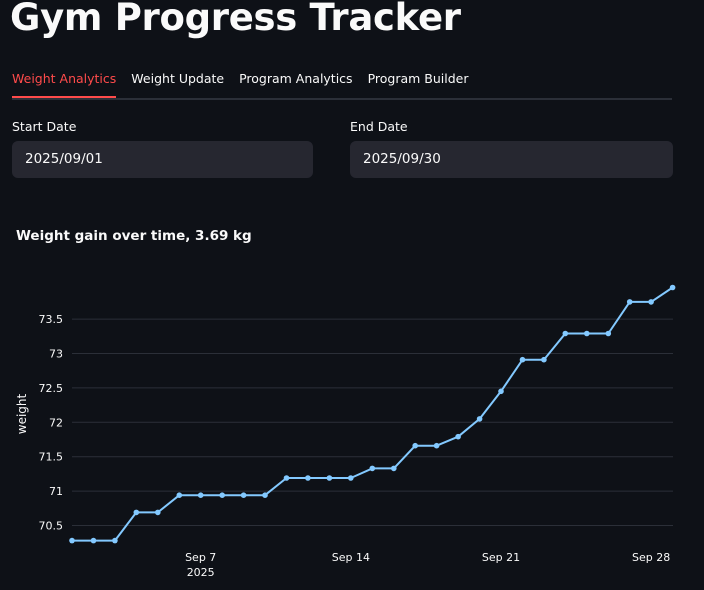 This screenshot has height=590, width=704. What do you see at coordinates (651, 557) in the screenshot?
I see `x-tick-label: Sep 28` at bounding box center [651, 557].